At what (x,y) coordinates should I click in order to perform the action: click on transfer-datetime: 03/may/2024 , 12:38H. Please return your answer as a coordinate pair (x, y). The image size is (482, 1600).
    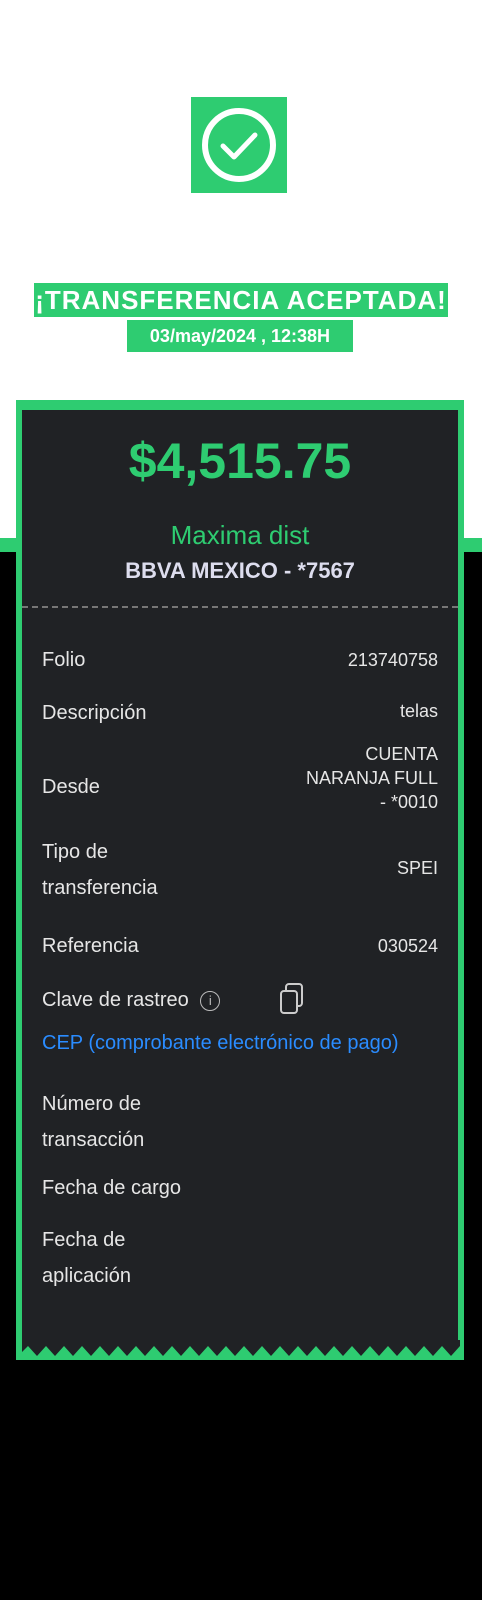
    Looking at the image, I should click on (240, 336).